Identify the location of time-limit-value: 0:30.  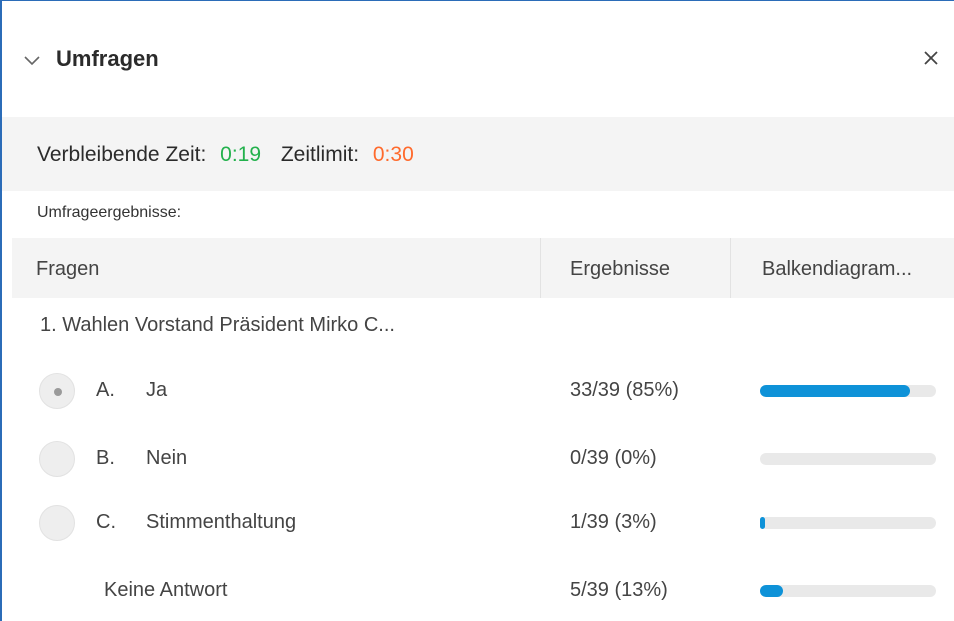
(393, 154).